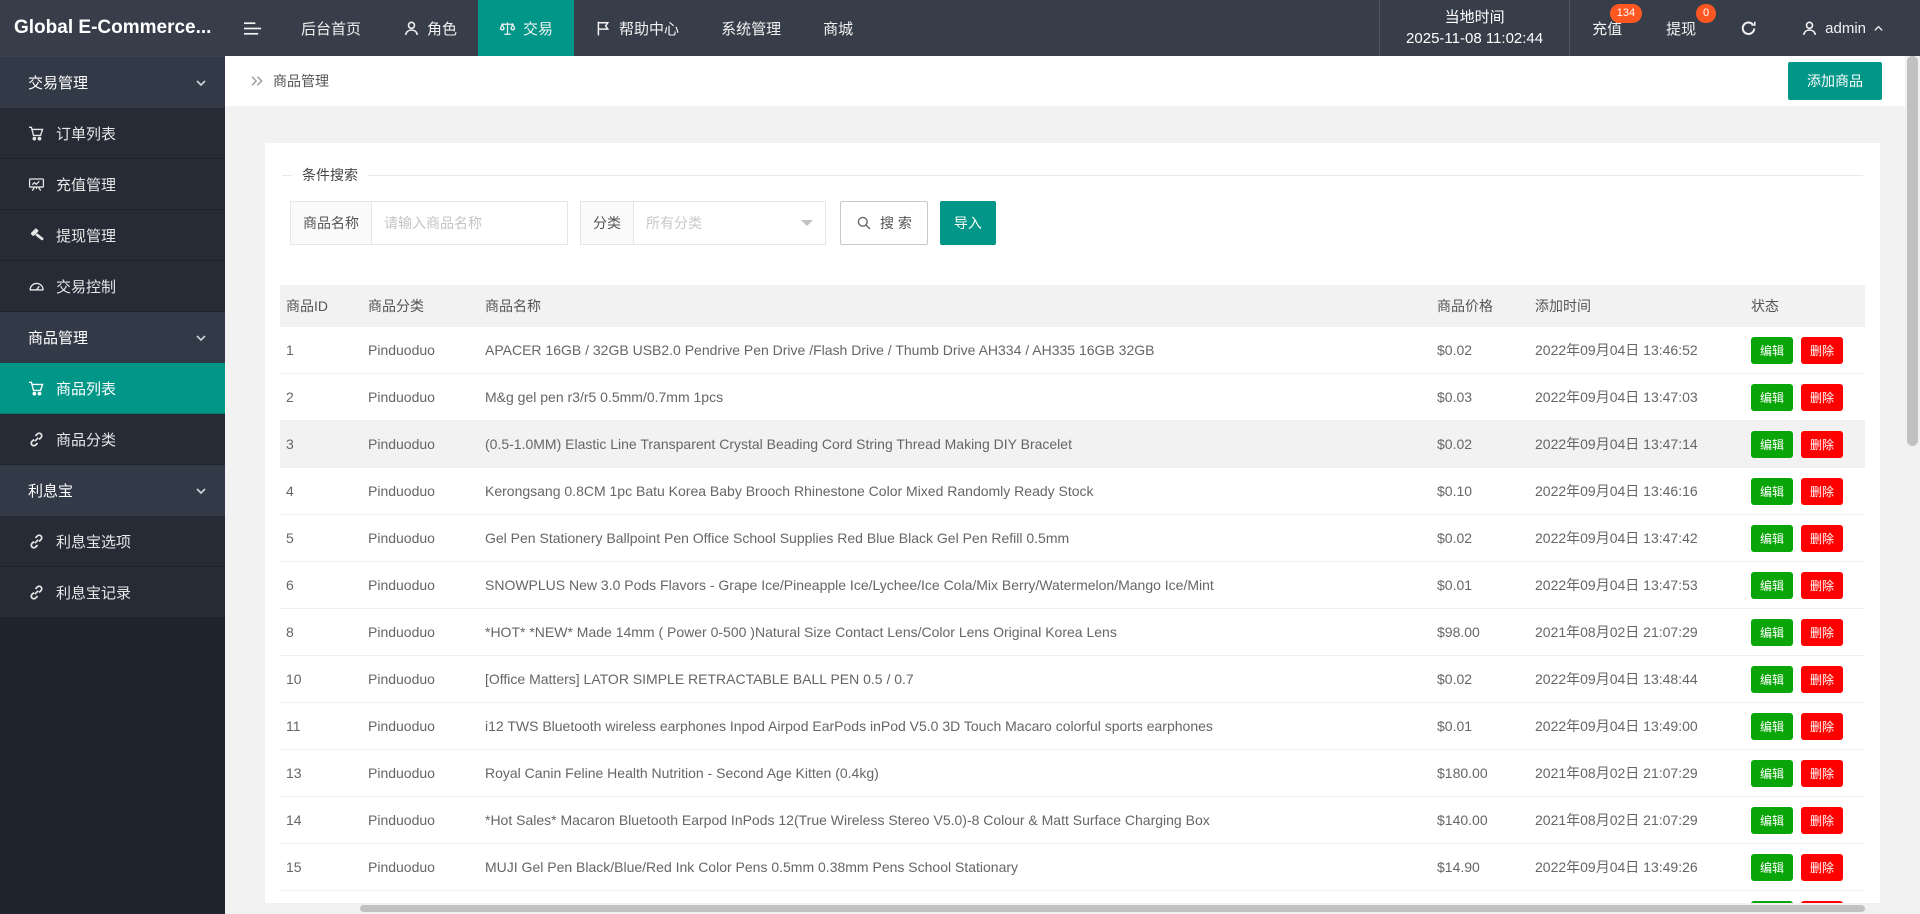 Image resolution: width=1920 pixels, height=914 pixels. Describe the element at coordinates (94, 542) in the screenshot. I see `menu-interest-options-label: 利息宝选项` at that location.